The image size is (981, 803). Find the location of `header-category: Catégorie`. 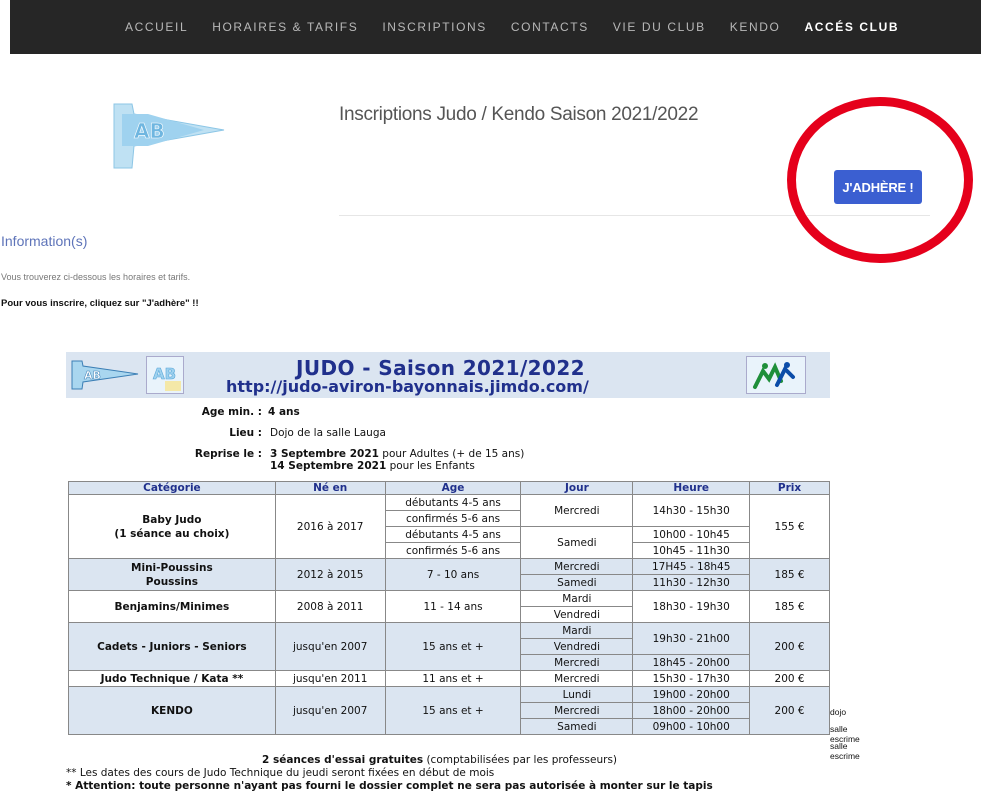

header-category: Catégorie is located at coordinates (172, 488).